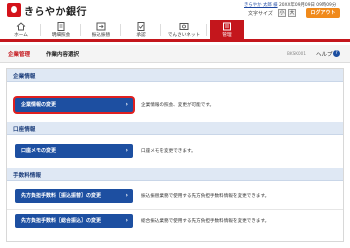  What do you see at coordinates (260, 14) in the screenshot?
I see `font-size-label: 文字サイズ` at bounding box center [260, 14].